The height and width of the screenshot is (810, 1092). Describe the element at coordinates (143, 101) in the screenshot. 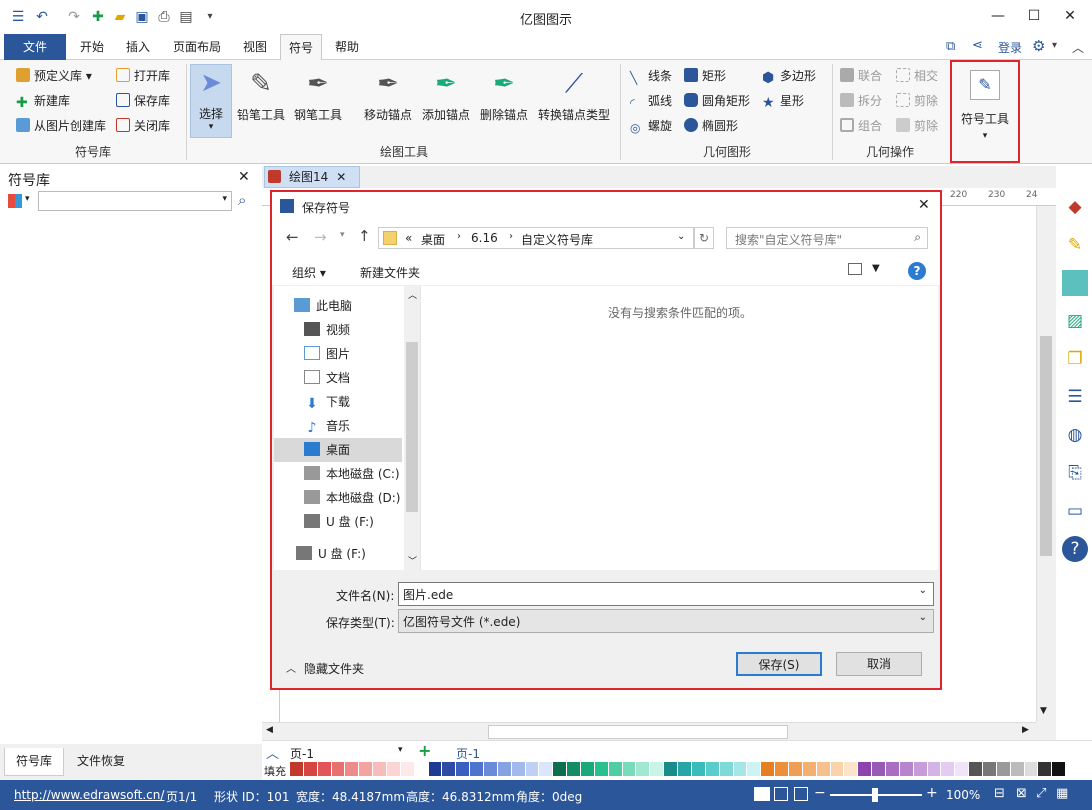

I see `save-library-button: 保存库` at that location.